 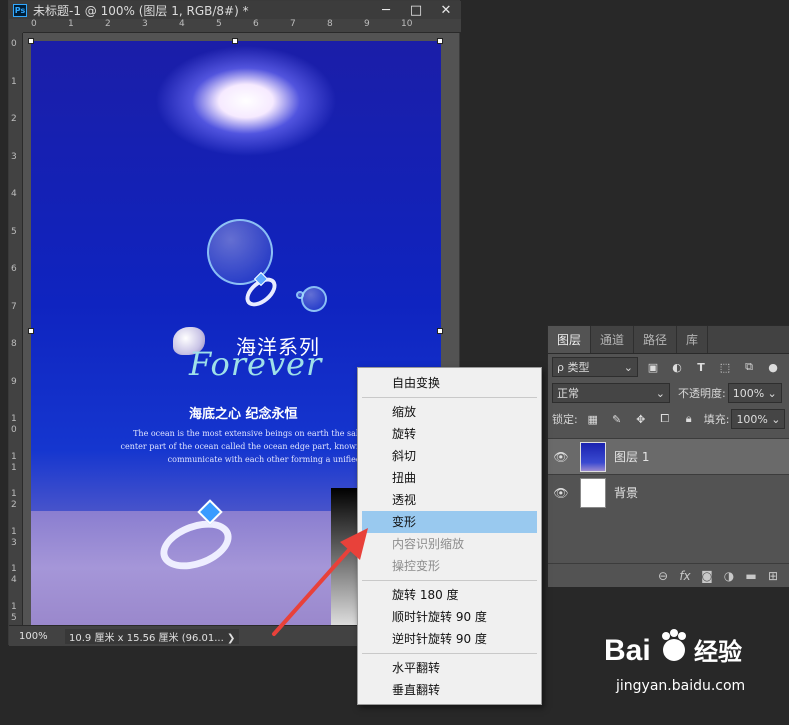 What do you see at coordinates (141, 10) in the screenshot?
I see `document-title: 未标题-1 @ 100% (图层 1, RGB/8#) *` at bounding box center [141, 10].